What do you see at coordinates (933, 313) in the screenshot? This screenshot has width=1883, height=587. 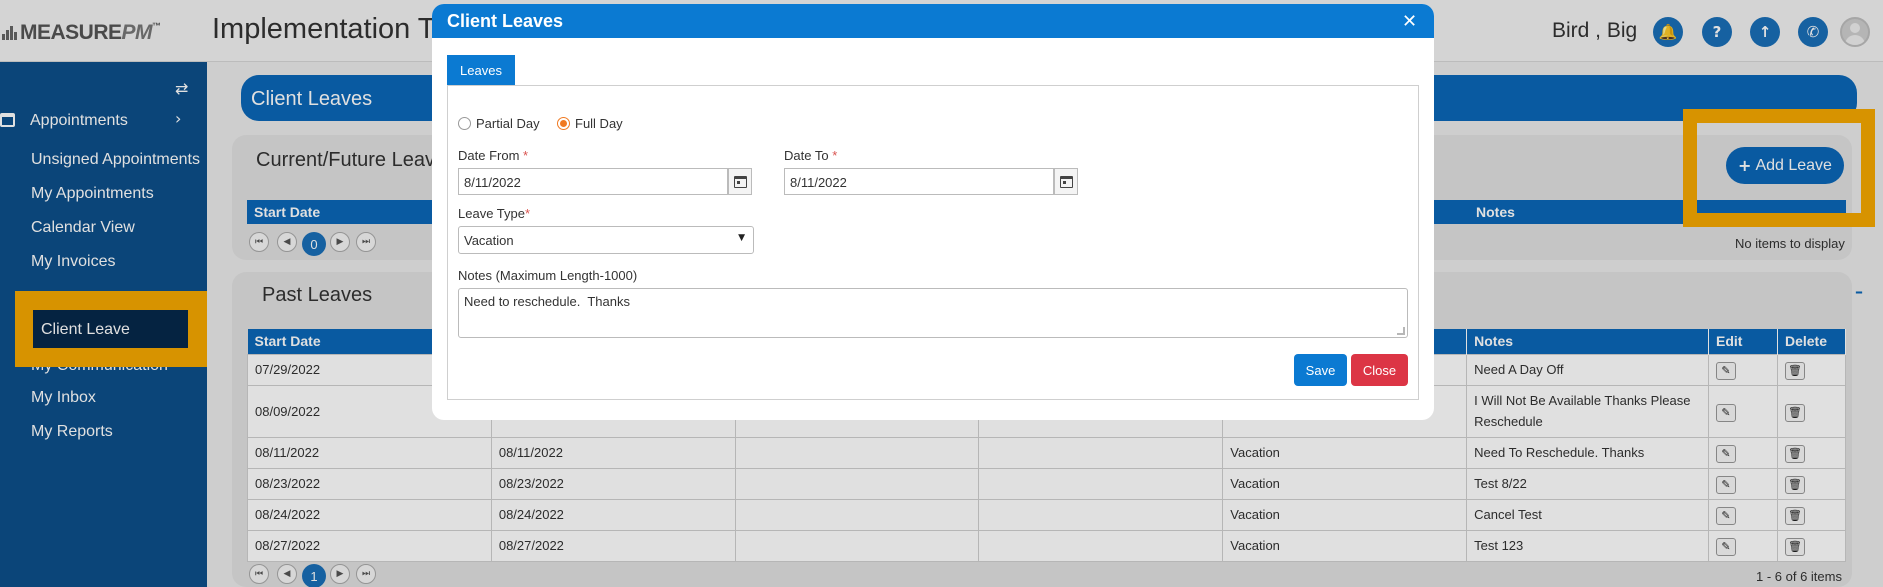 I see `notes-textarea: Need to reschedule. Thanks` at bounding box center [933, 313].